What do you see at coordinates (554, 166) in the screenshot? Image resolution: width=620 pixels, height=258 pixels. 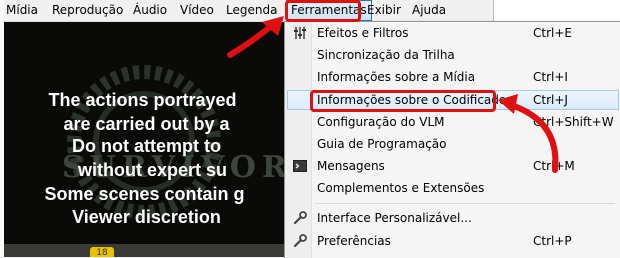 I see `menu-item-shortcut: Ctrl+M` at bounding box center [554, 166].